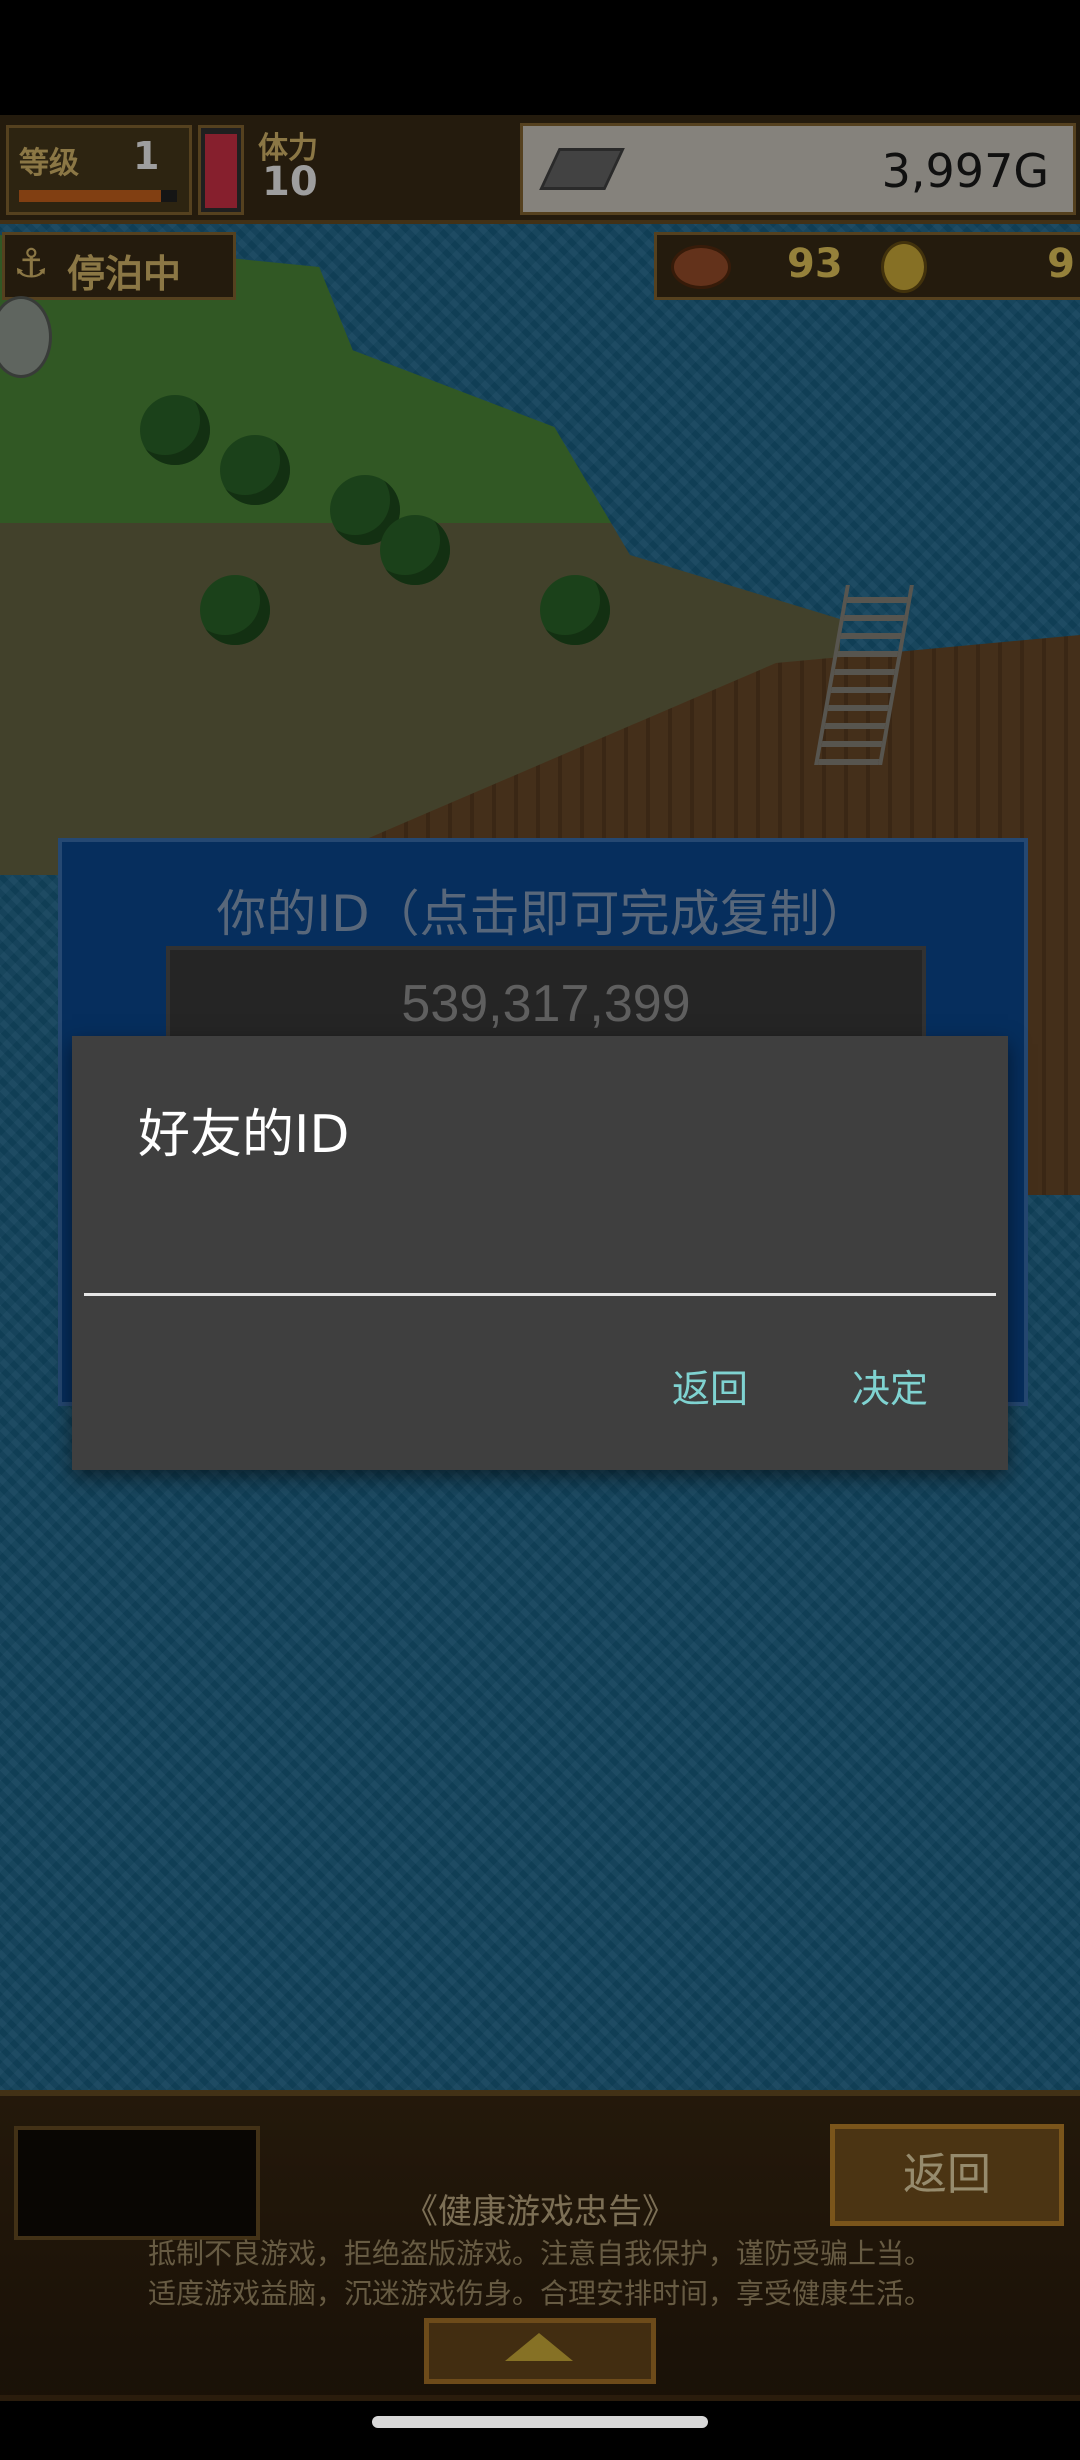 This screenshot has height=2460, width=1080. Describe the element at coordinates (540, 2422) in the screenshot. I see `gesture-nav-handle` at that location.